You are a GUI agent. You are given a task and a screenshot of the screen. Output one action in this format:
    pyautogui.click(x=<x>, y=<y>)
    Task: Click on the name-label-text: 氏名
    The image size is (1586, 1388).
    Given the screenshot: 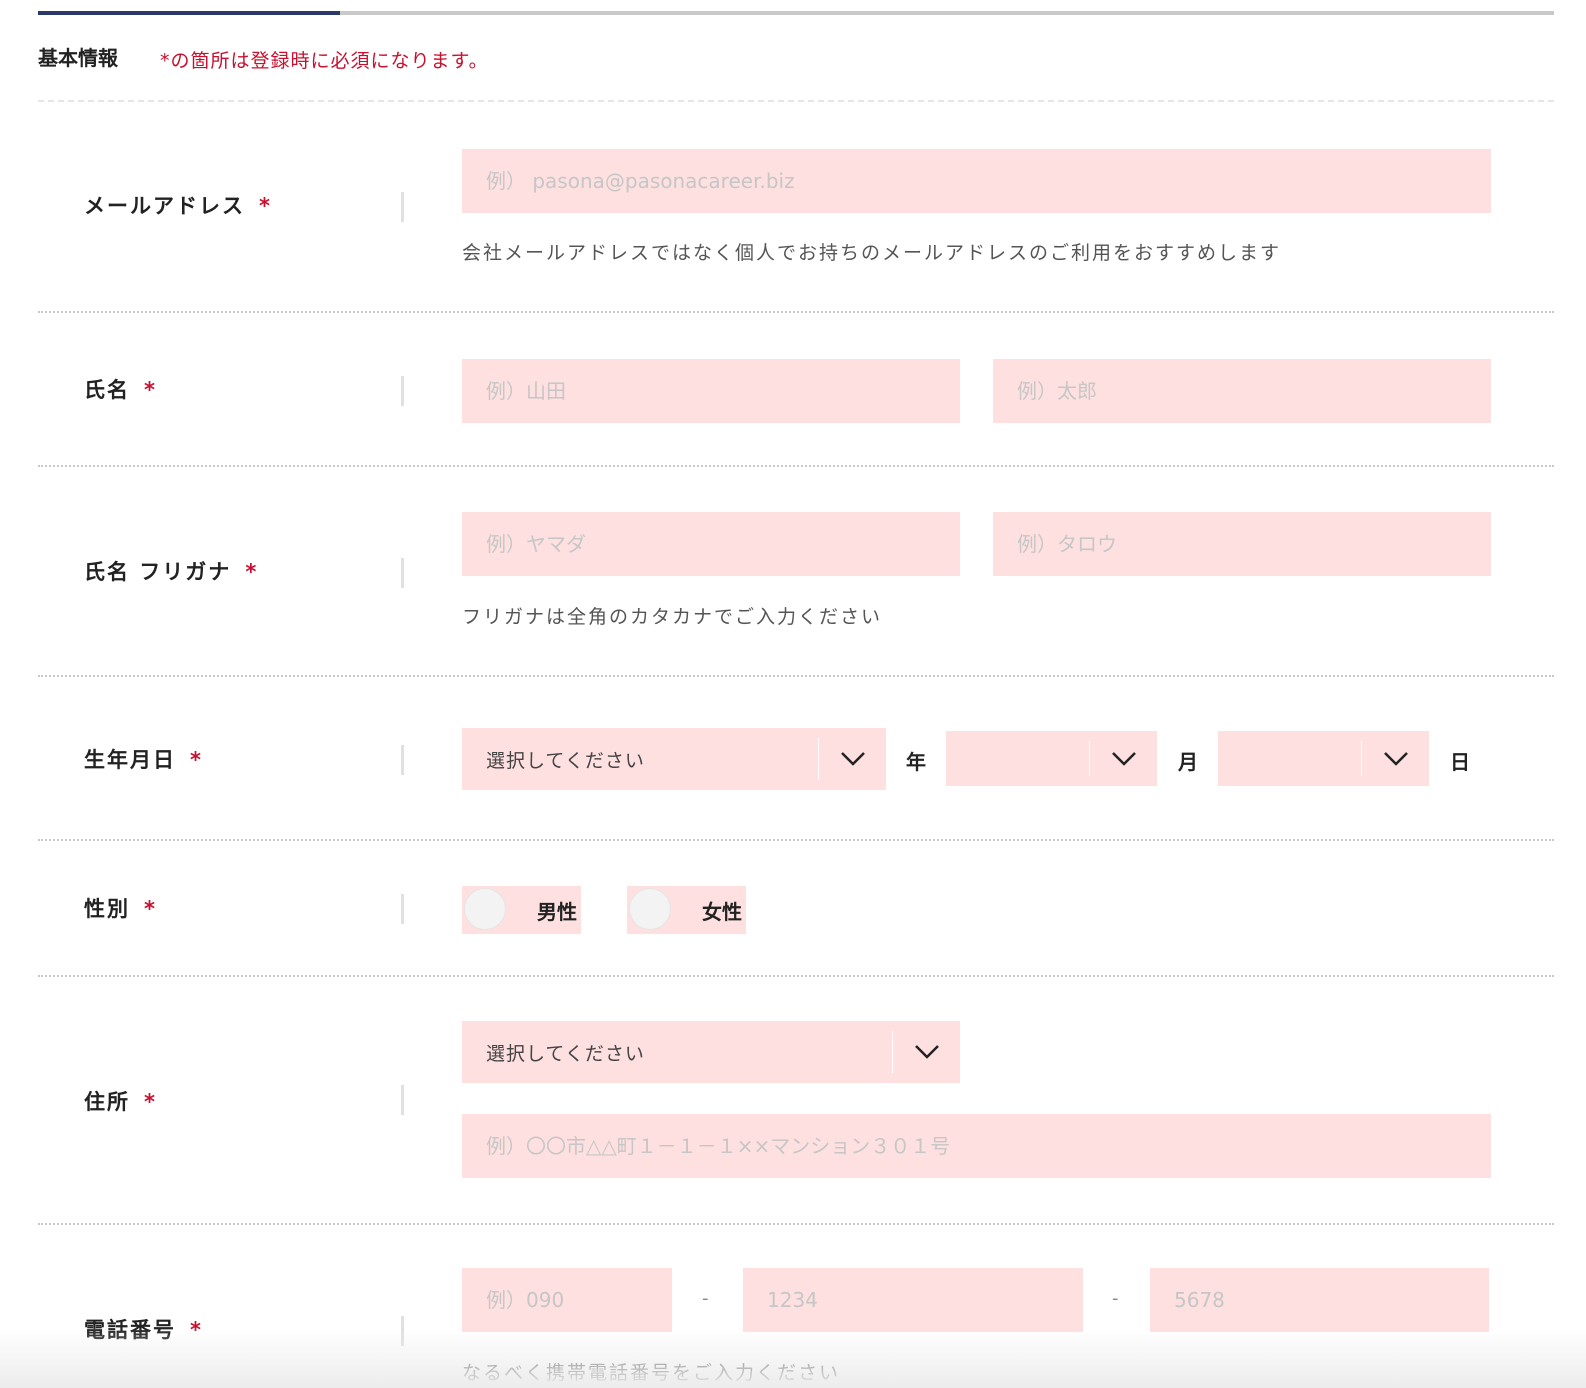 What is the action you would take?
    pyautogui.click(x=107, y=390)
    